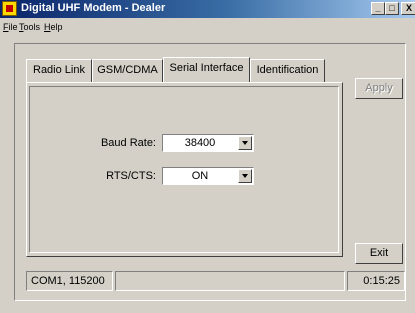 The height and width of the screenshot is (313, 415). I want to click on exit-button: Exit, so click(379, 253).